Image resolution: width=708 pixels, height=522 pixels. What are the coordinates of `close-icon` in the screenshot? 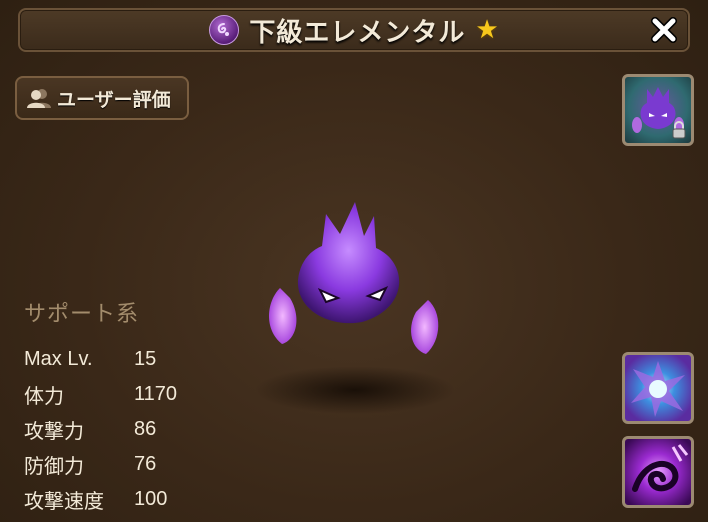 It's located at (664, 30).